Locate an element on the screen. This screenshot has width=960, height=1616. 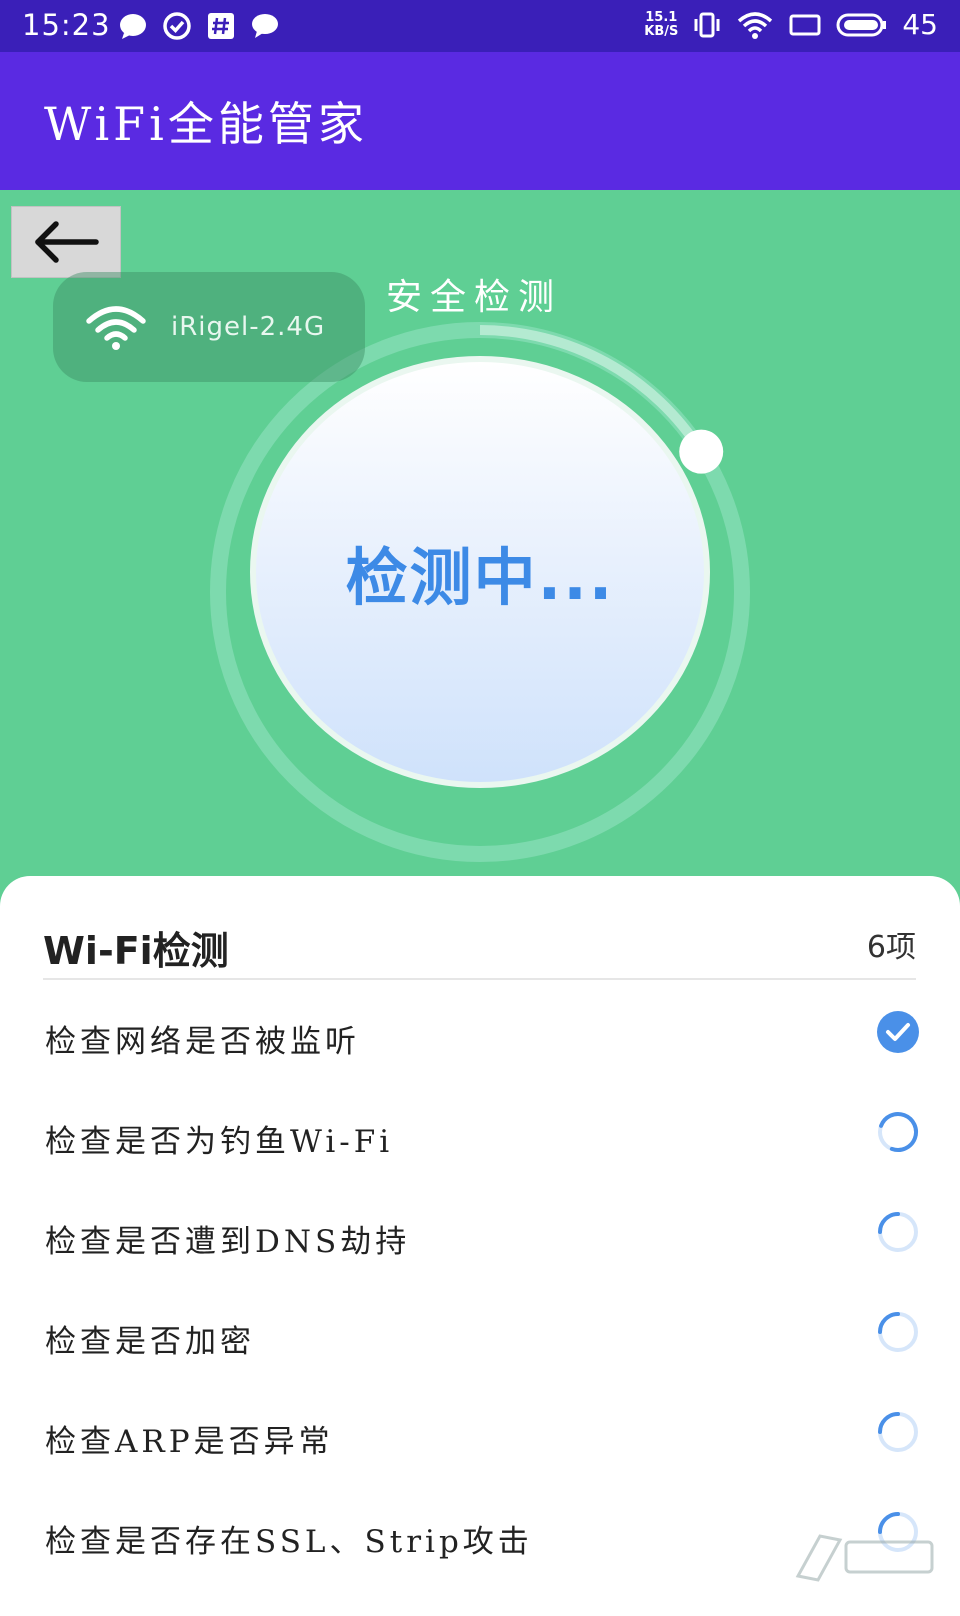
notification-icons is located at coordinates (199, 26).